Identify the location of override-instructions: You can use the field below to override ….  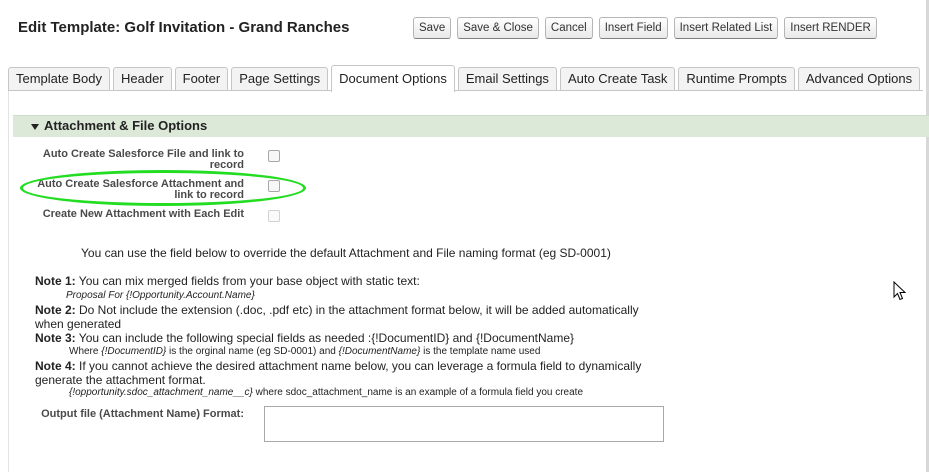
(346, 253).